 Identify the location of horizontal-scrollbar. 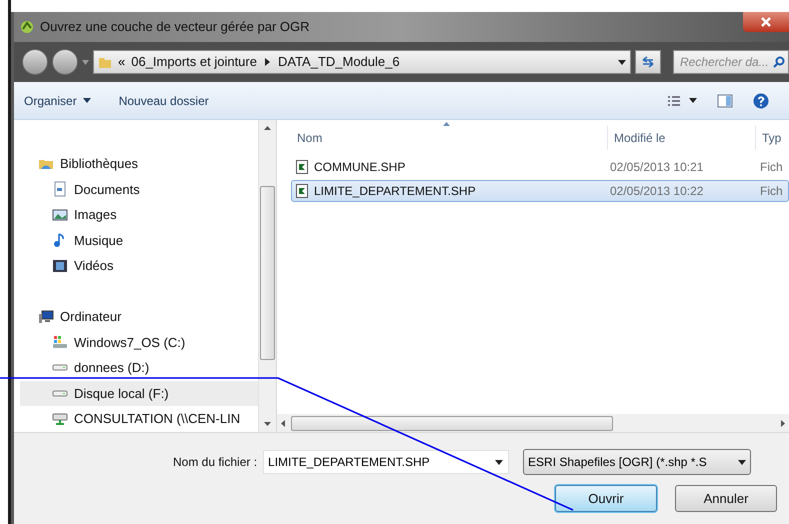
(533, 423).